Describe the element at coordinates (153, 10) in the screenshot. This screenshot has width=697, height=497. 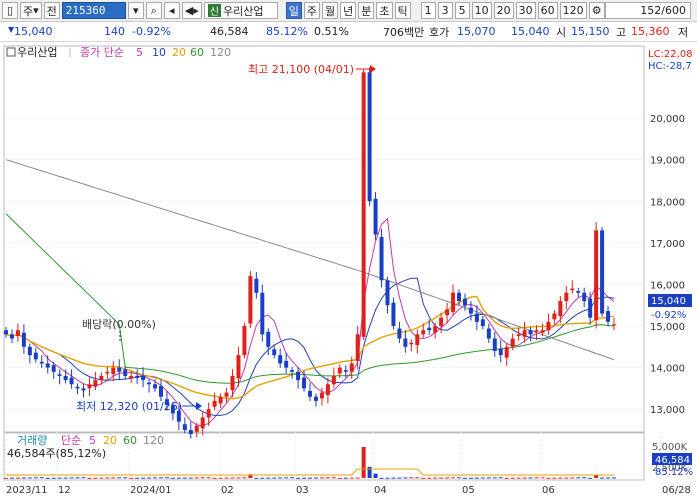
I see `search-icon: ⌕` at that location.